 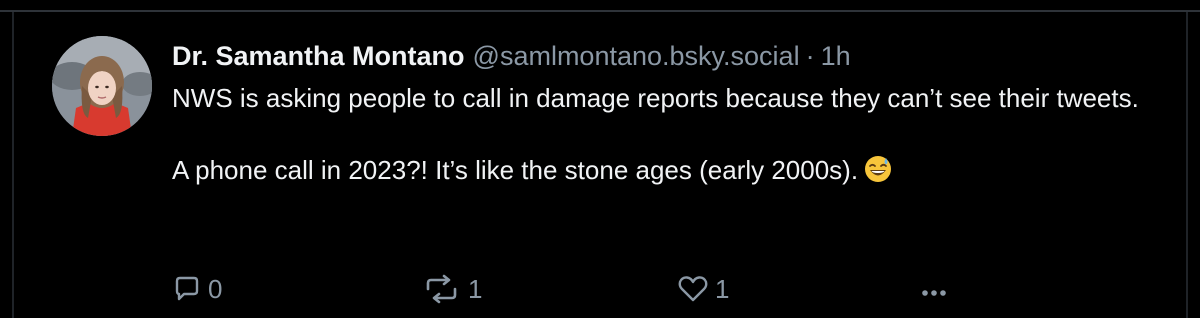 I want to click on reply-count: 0, so click(x=215, y=288).